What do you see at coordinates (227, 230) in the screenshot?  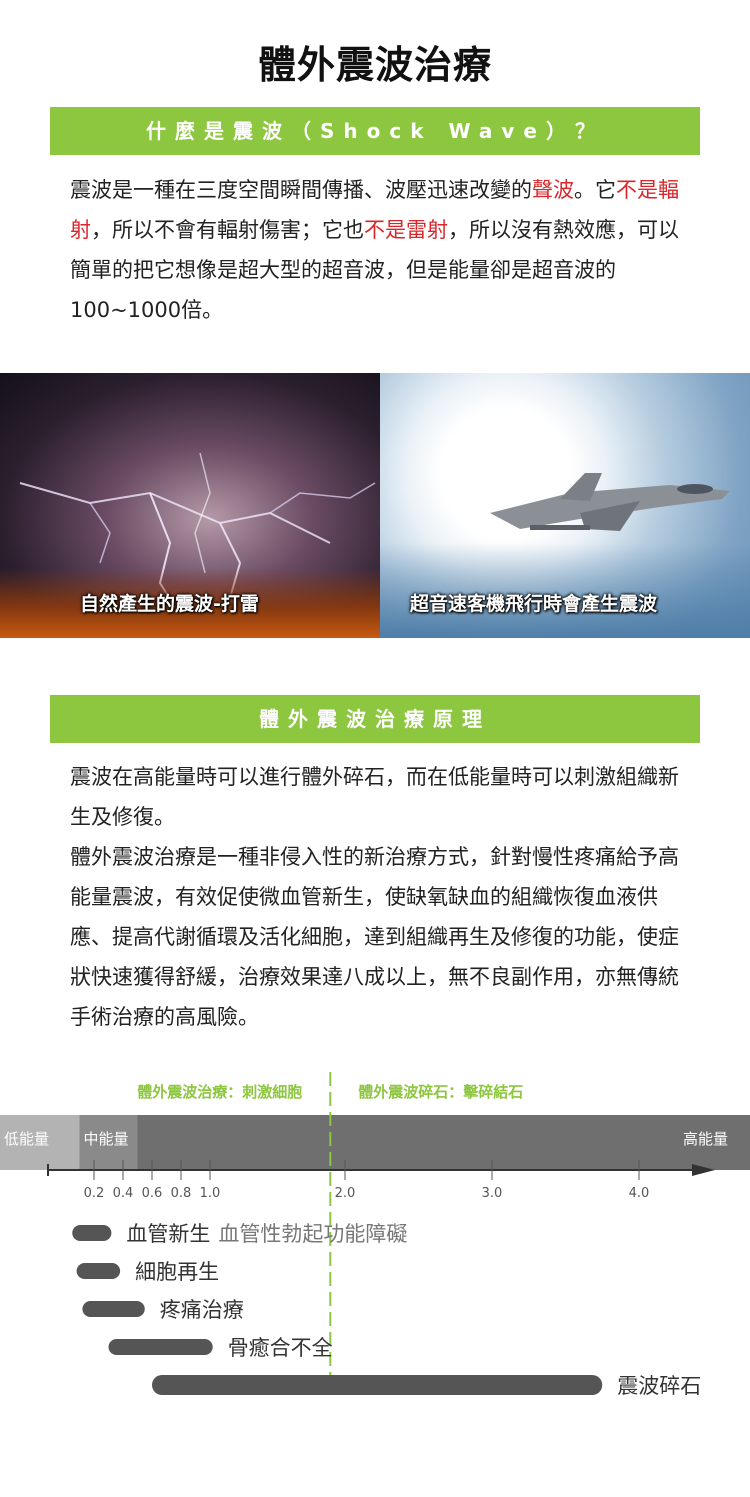 I see `intro-text-3: ，所以不會有輻射傷害；它也` at bounding box center [227, 230].